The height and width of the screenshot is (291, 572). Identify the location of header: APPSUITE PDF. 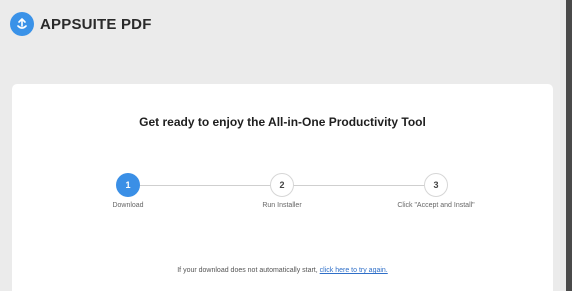
(81, 24).